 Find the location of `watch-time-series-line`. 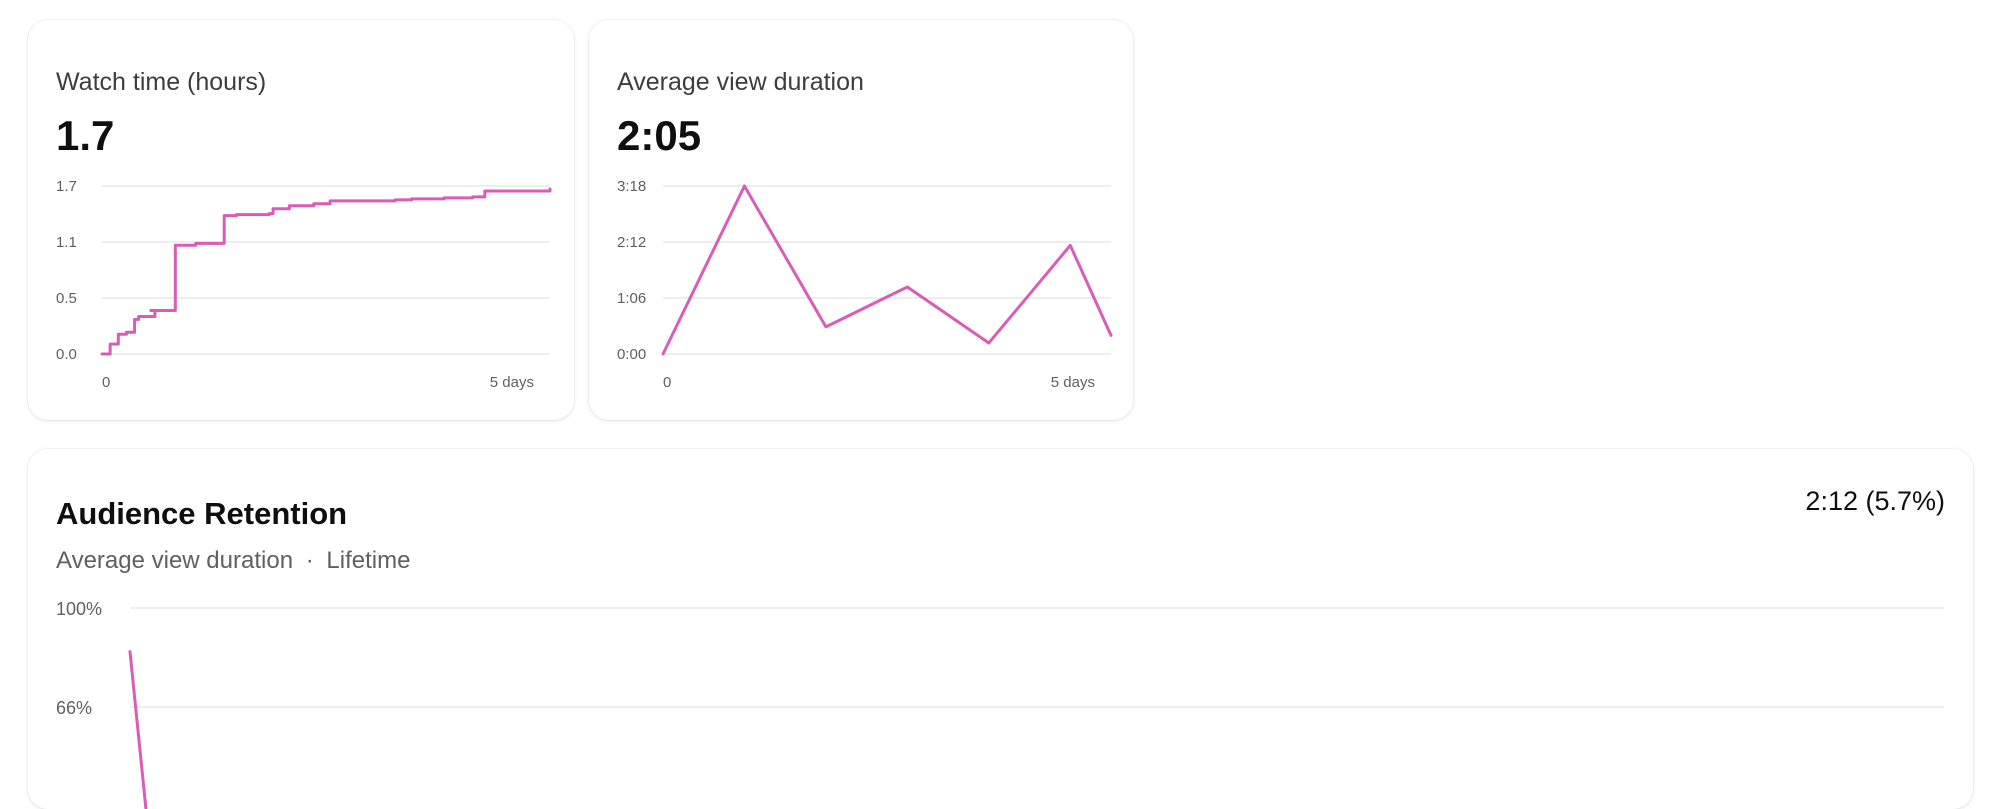

watch-time-series-line is located at coordinates (326, 271).